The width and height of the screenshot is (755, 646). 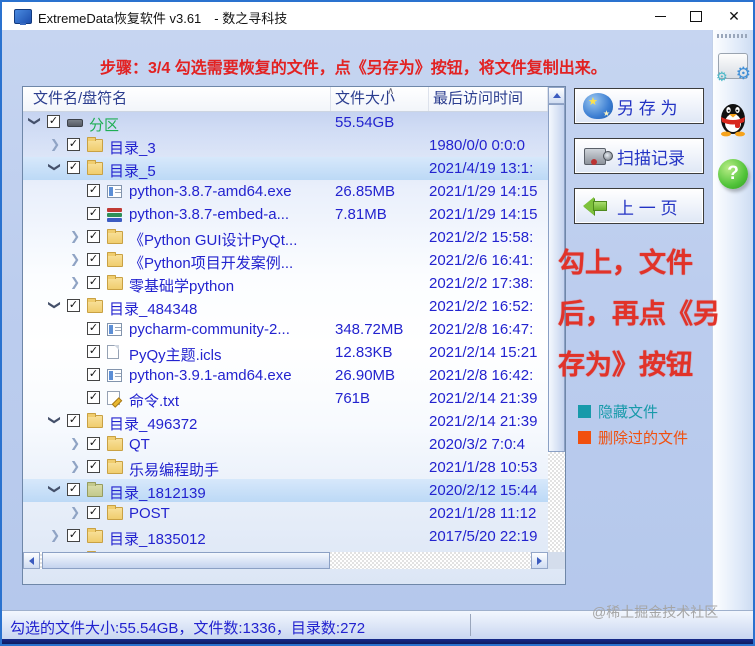 What do you see at coordinates (285, 122) in the screenshot?
I see `tree-row: ❯ ✓ 分区 55.54GB` at bounding box center [285, 122].